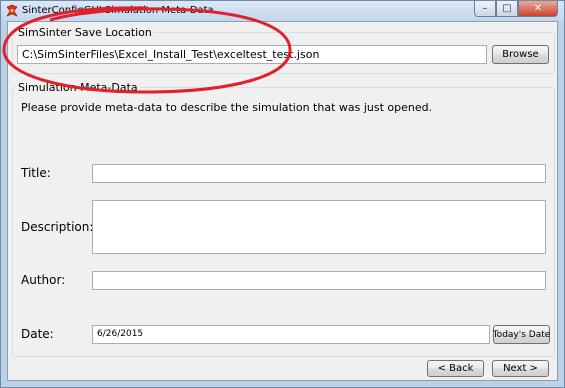  What do you see at coordinates (36, 173) in the screenshot?
I see `title-label: Title:` at bounding box center [36, 173].